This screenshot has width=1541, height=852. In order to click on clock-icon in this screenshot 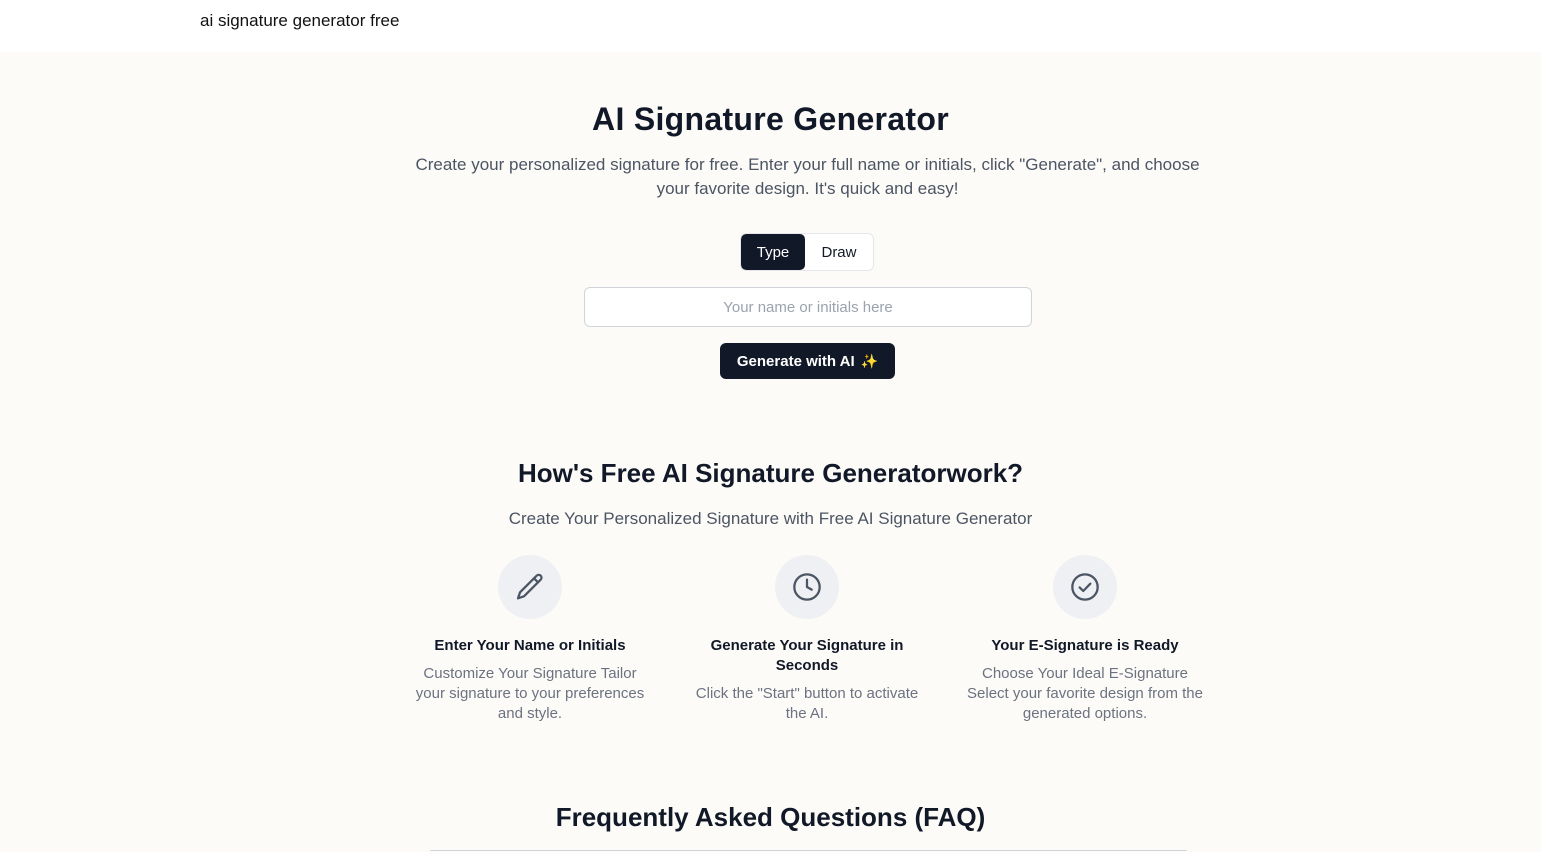, I will do `click(807, 587)`.